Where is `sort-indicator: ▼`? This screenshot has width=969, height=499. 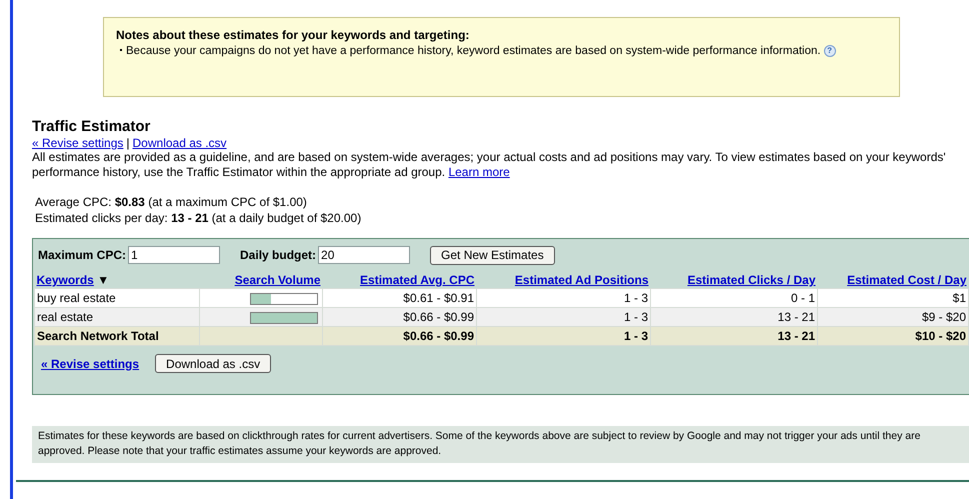
sort-indicator: ▼ is located at coordinates (103, 280).